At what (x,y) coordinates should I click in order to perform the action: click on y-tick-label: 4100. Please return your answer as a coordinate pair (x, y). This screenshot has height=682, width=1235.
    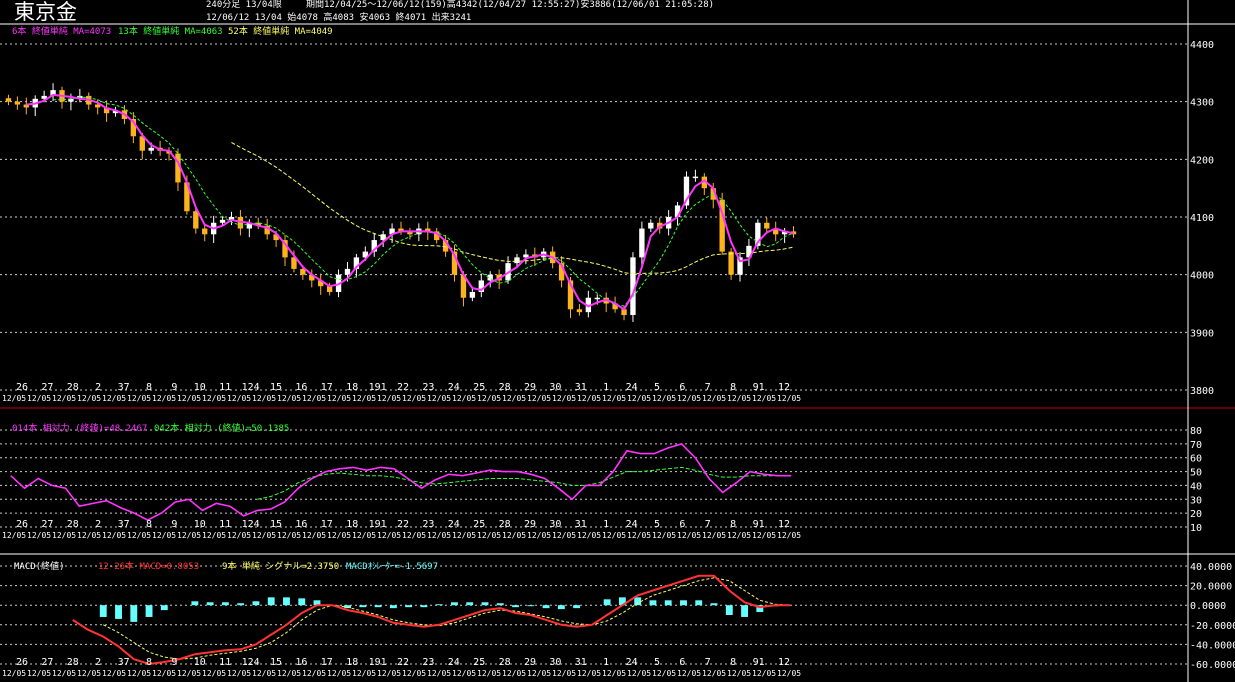
    Looking at the image, I should click on (1202, 218).